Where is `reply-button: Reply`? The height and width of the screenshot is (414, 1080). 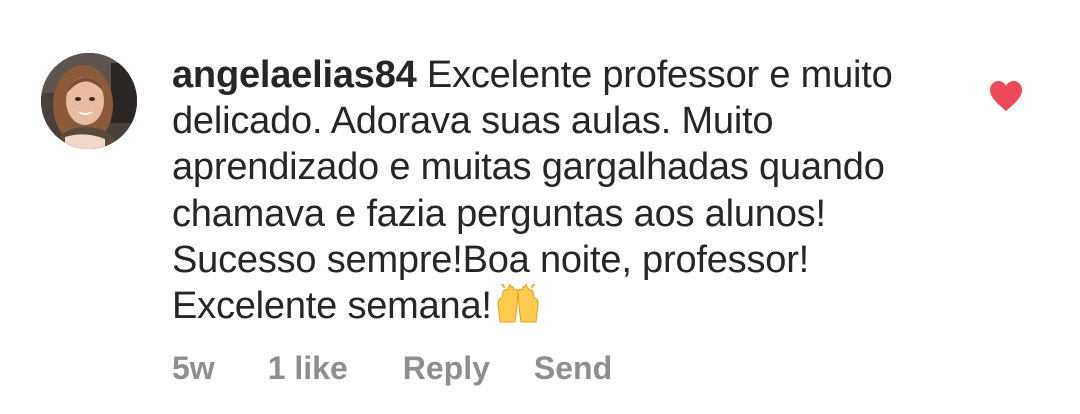 reply-button: Reply is located at coordinates (446, 368).